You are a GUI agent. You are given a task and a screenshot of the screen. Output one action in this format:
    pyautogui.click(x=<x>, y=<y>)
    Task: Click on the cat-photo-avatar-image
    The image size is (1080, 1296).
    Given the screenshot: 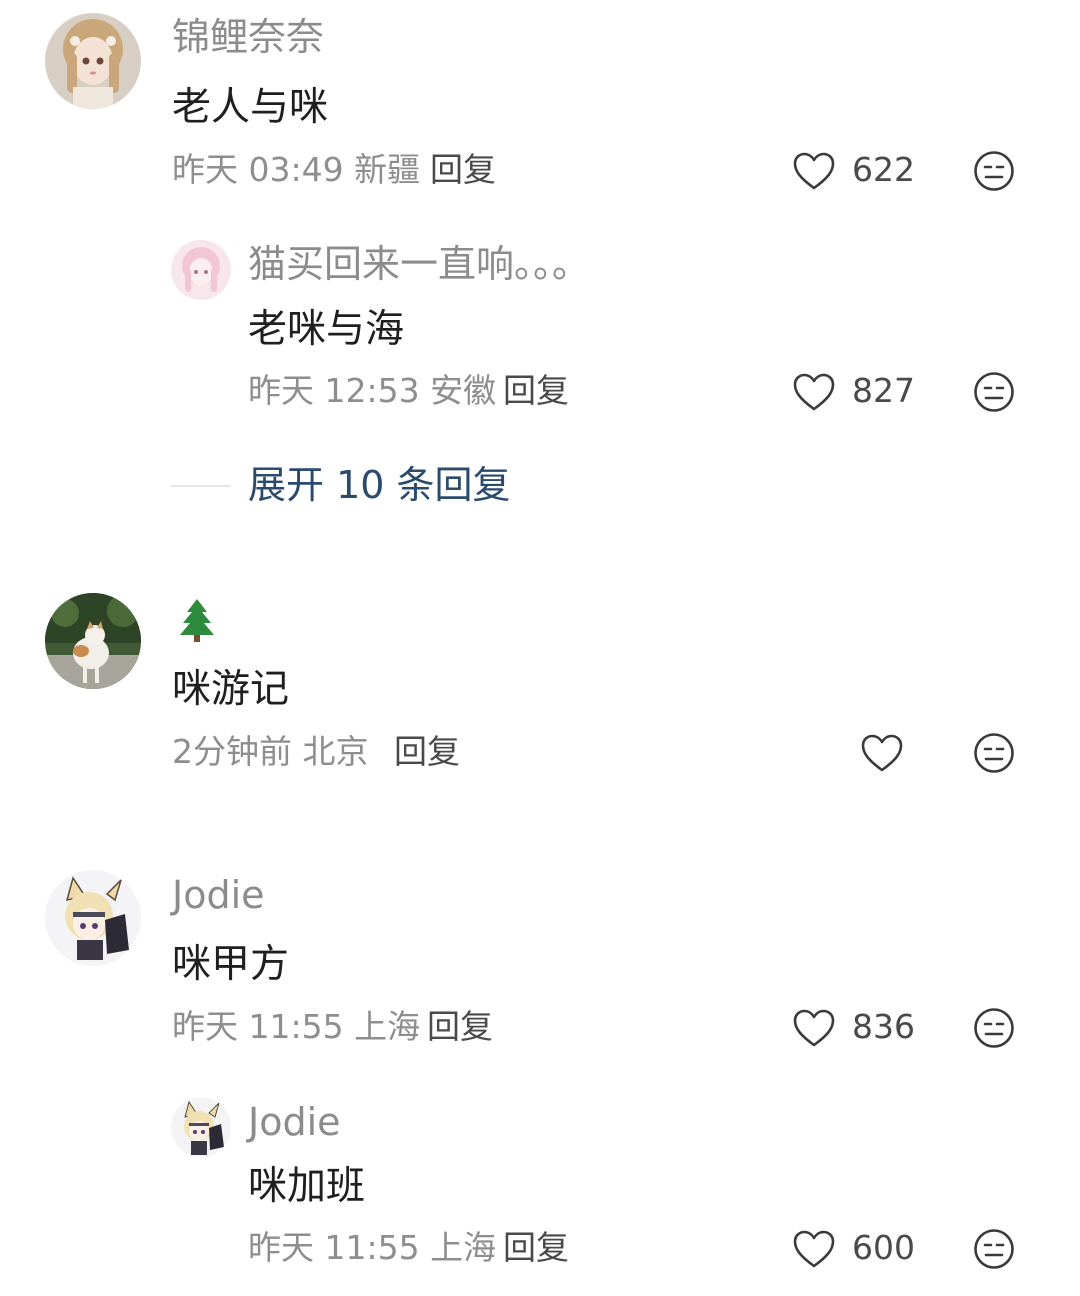 What is the action you would take?
    pyautogui.click(x=93, y=641)
    